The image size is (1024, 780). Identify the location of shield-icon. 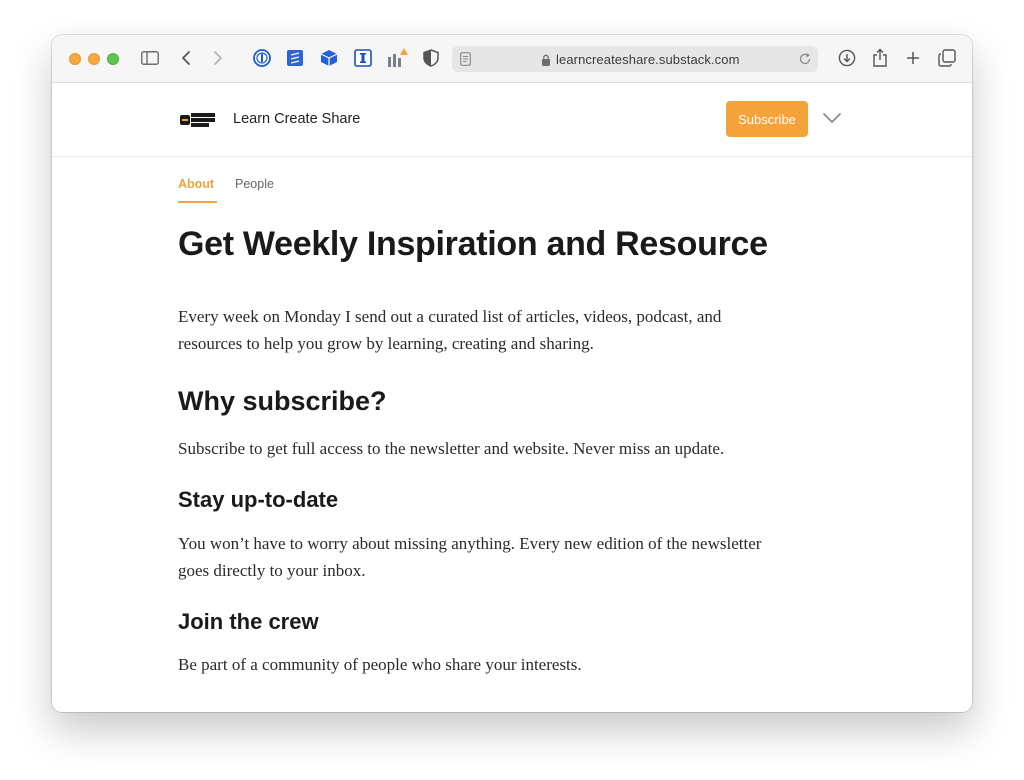
(431, 58).